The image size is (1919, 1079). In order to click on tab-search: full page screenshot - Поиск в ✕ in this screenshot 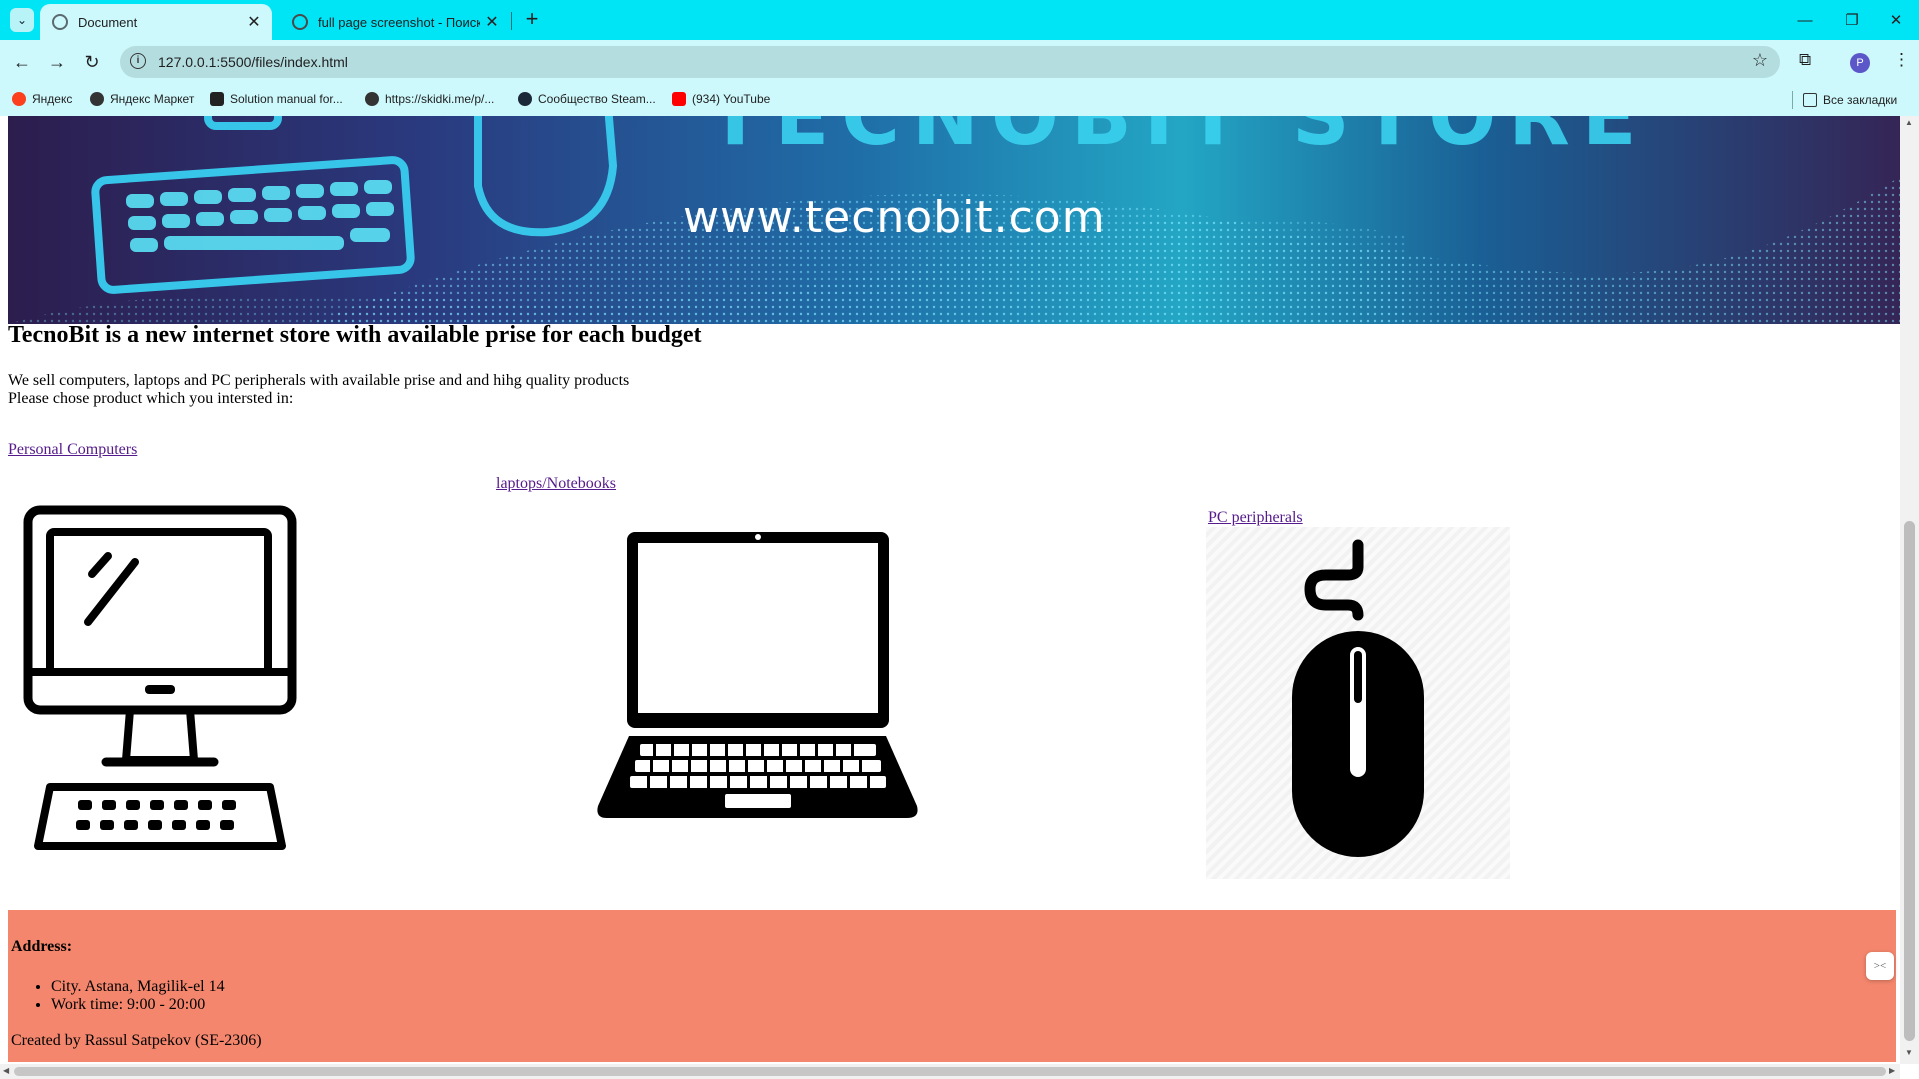, I will do `click(395, 22)`.